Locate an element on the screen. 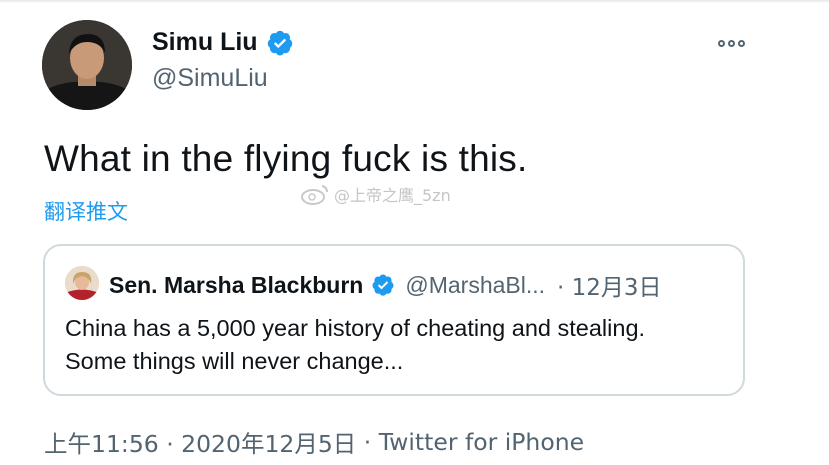 The width and height of the screenshot is (829, 465). watermark: @上帝之鹰_5zn is located at coordinates (375, 194).